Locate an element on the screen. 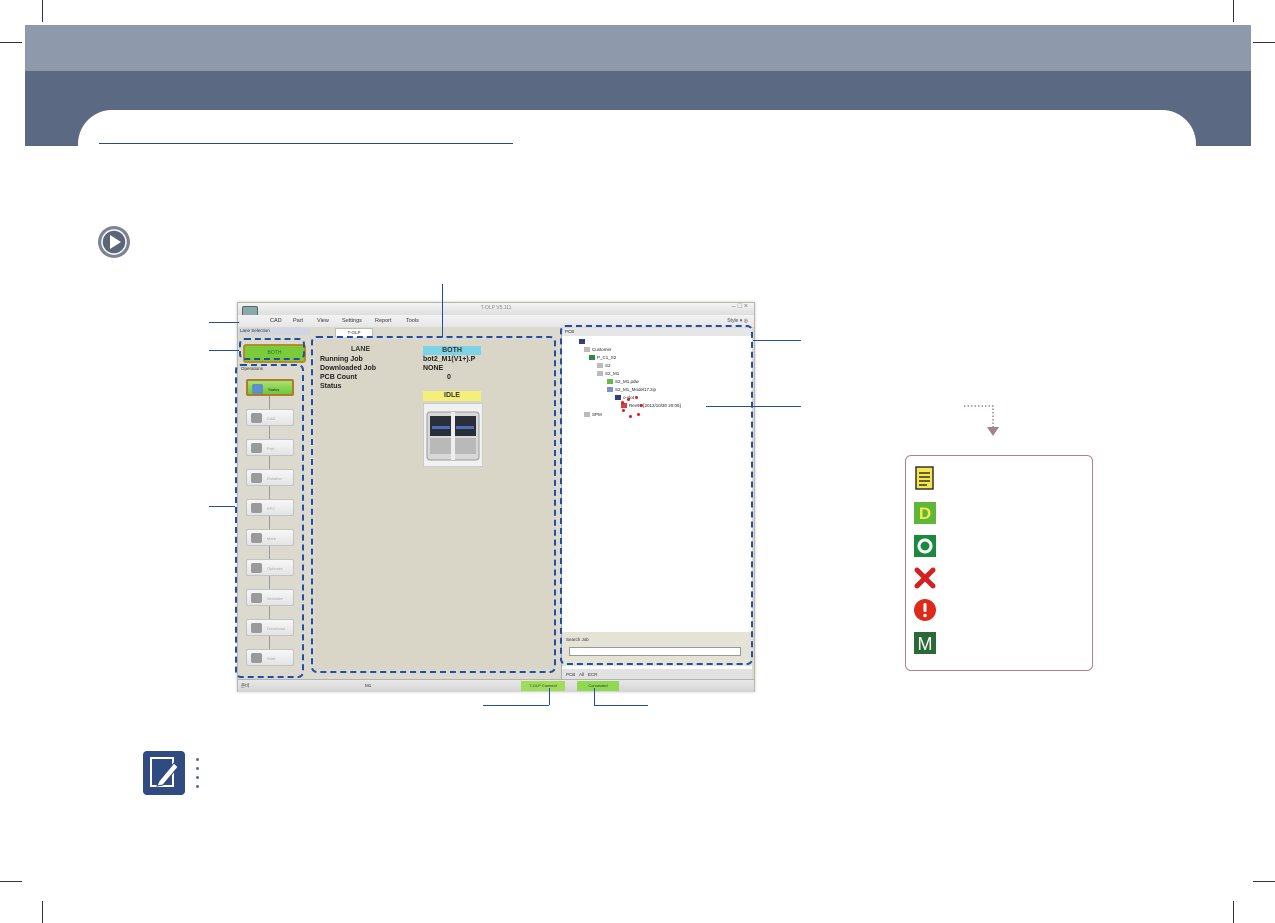 The image size is (1275, 923). menu-settings: Settings is located at coordinates (352, 321).